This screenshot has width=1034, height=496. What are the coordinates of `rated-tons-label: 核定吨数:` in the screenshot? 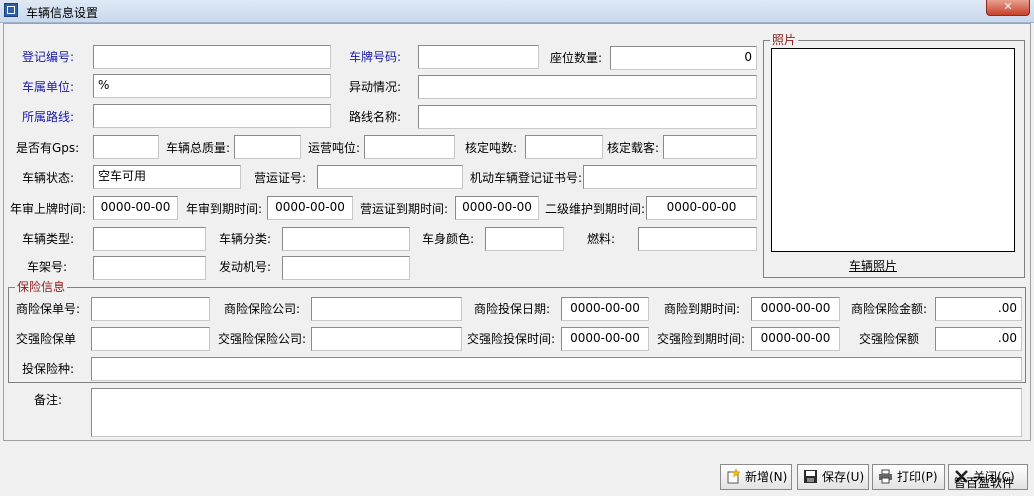 It's located at (491, 148).